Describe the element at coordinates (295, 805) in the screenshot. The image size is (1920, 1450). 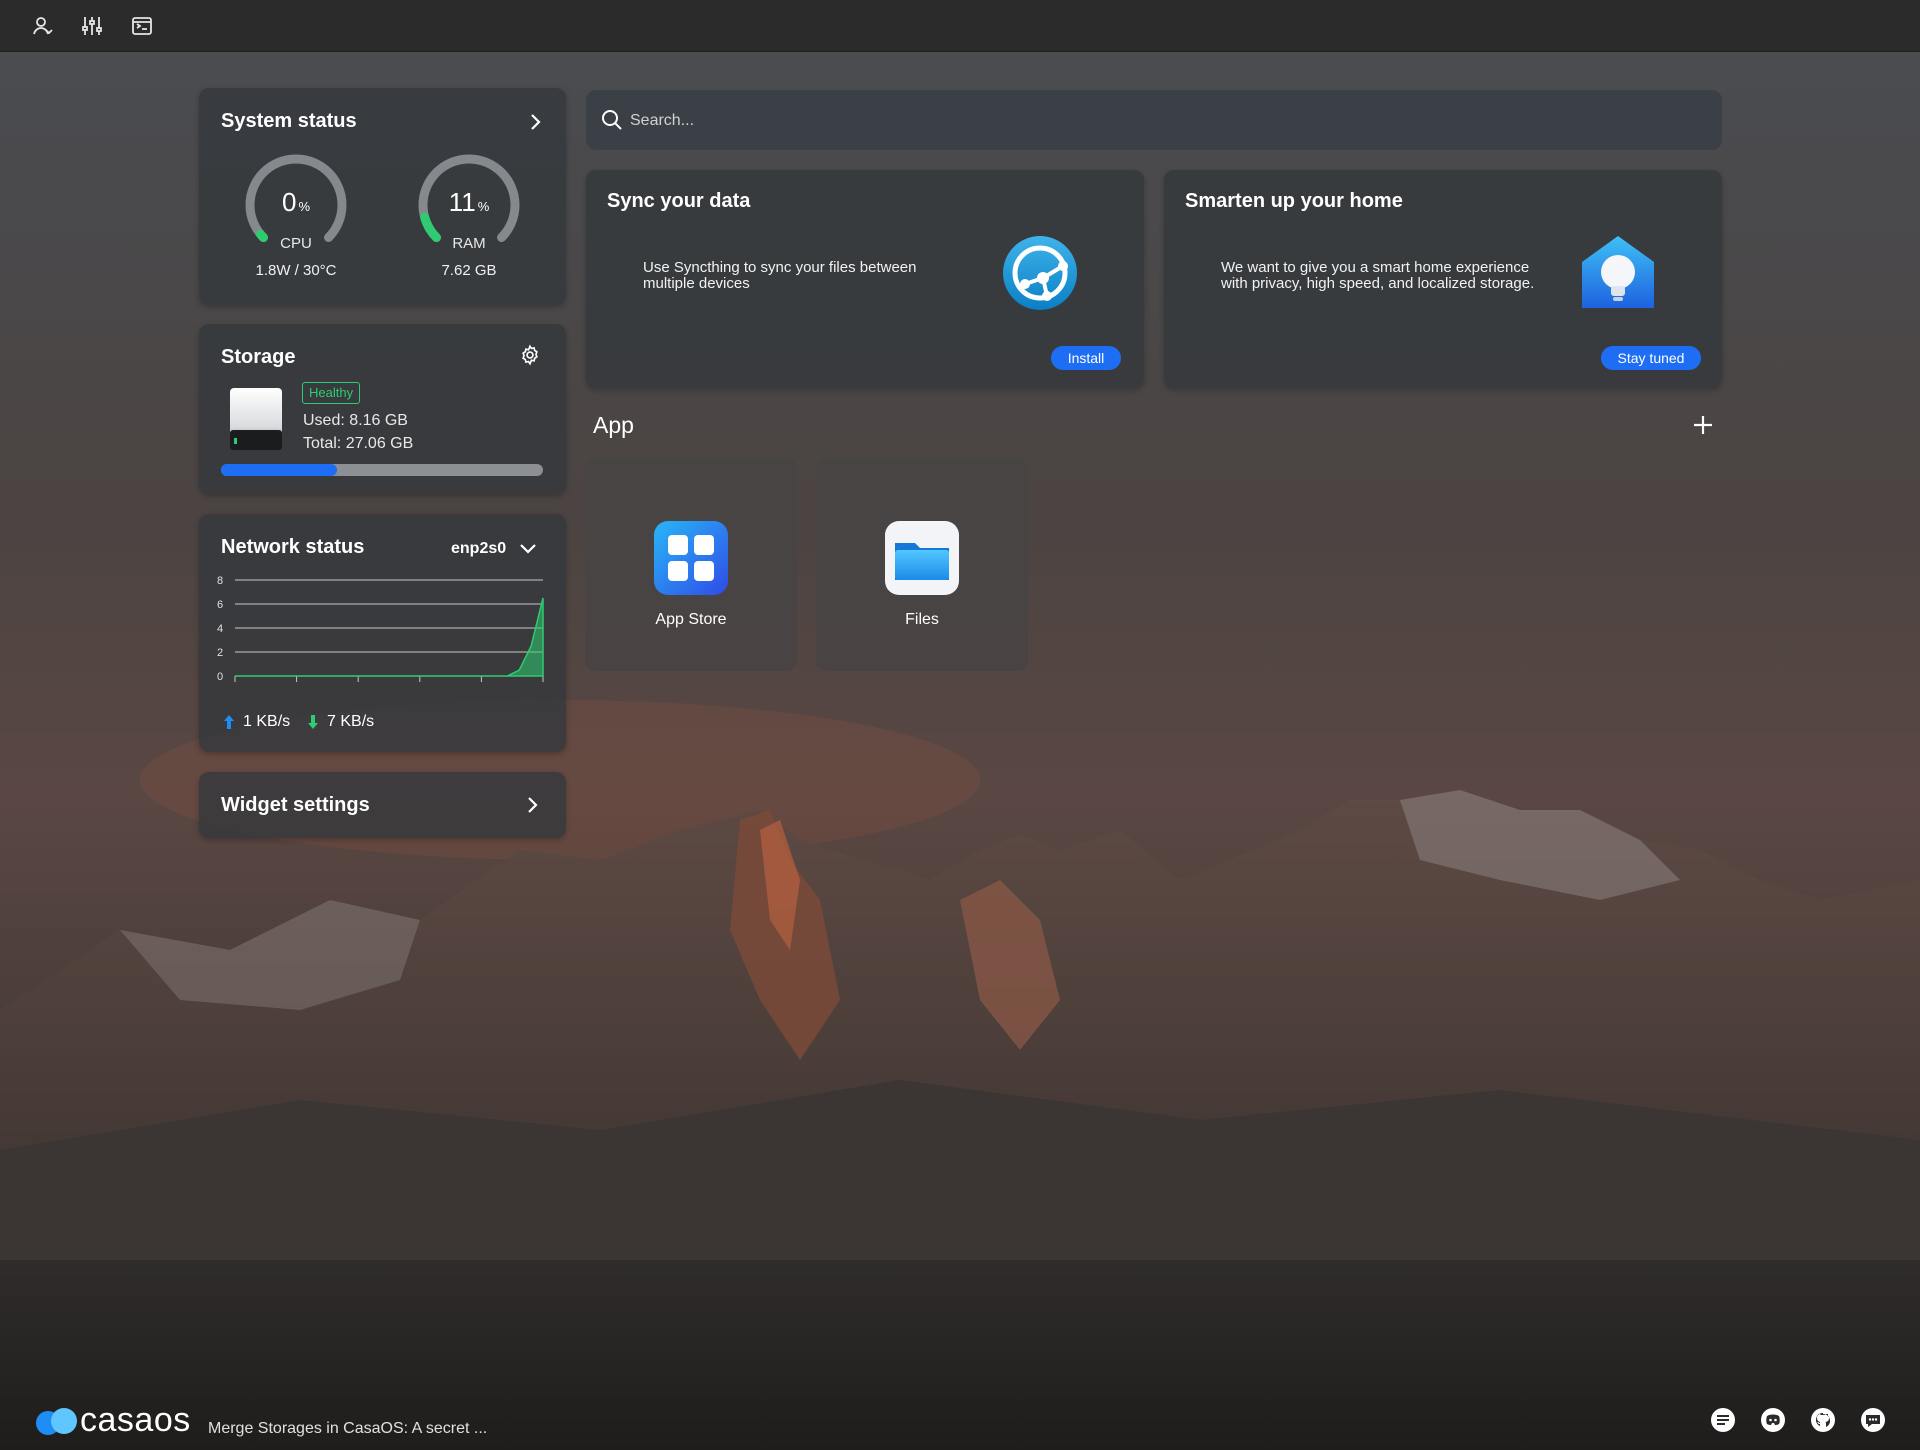
I see `widget-settings-title: Widget settings` at that location.